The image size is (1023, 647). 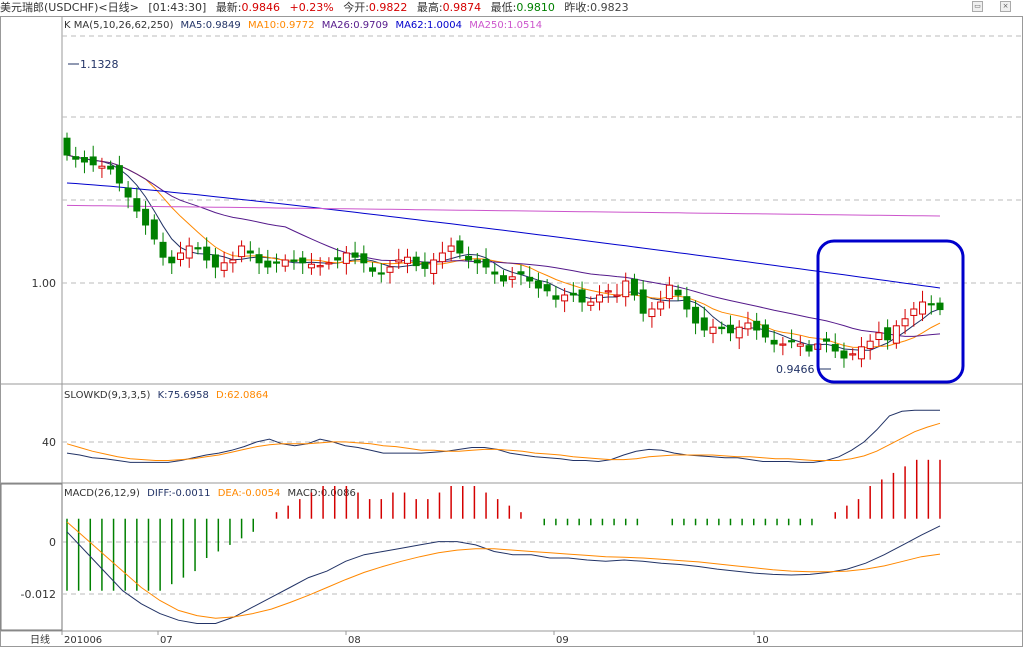 I want to click on high-price: 最高:0.9874, so click(x=449, y=7).